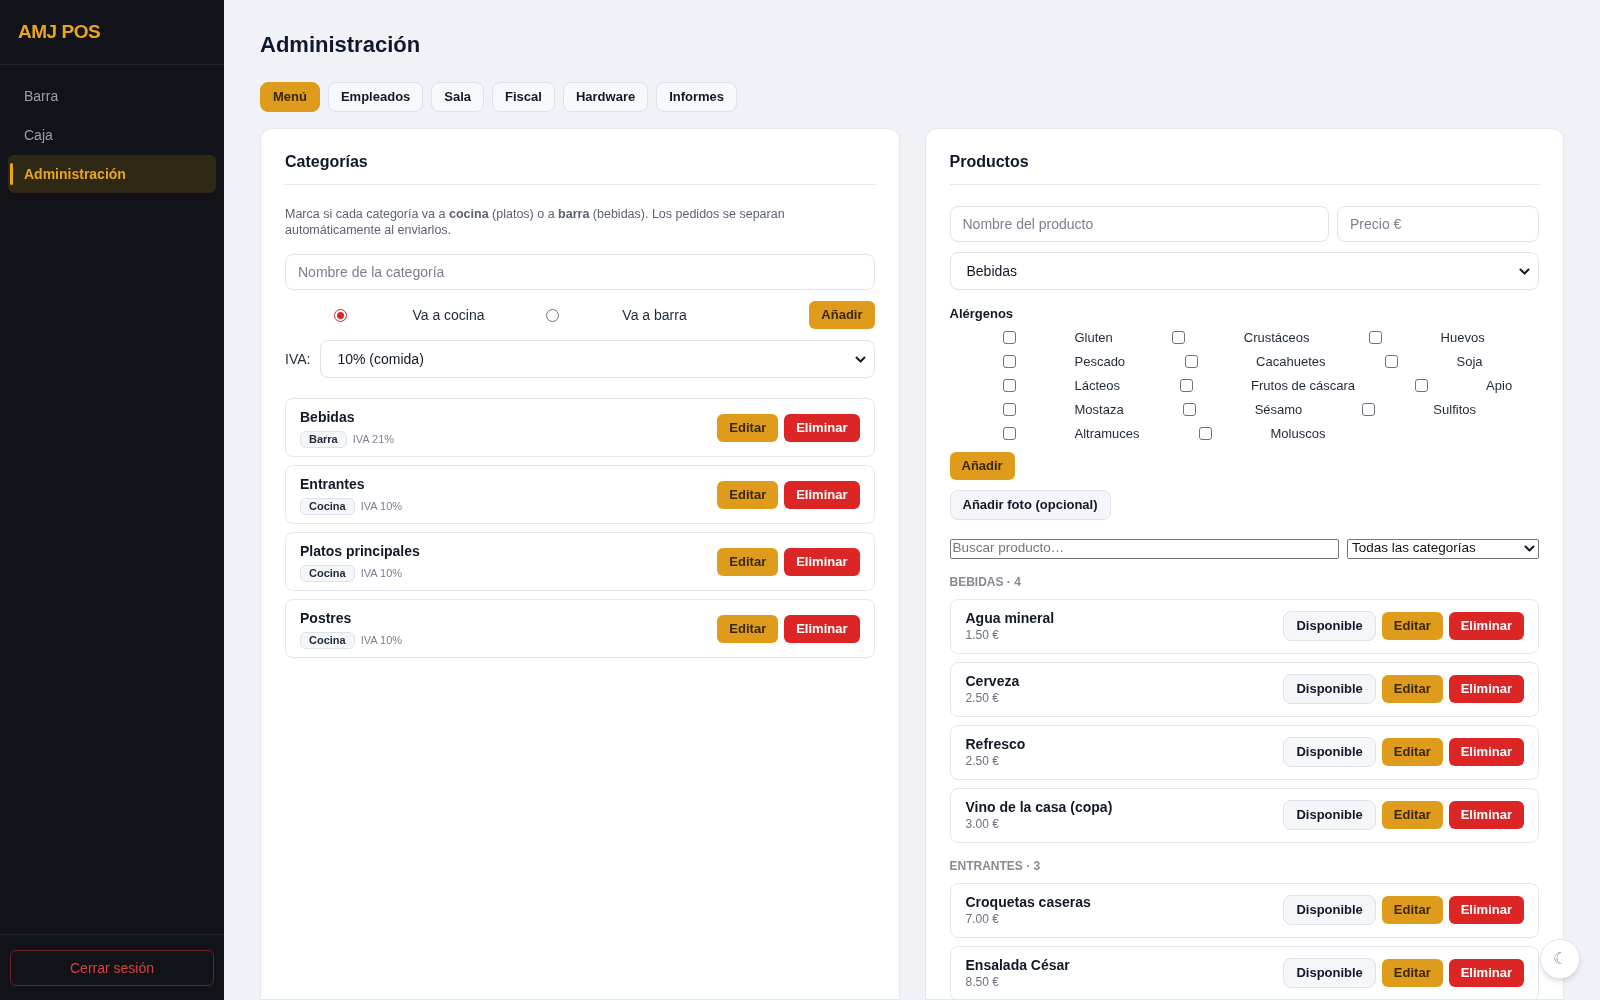  Describe the element at coordinates (982, 824) in the screenshot. I see `product-price: 3.00 €` at that location.